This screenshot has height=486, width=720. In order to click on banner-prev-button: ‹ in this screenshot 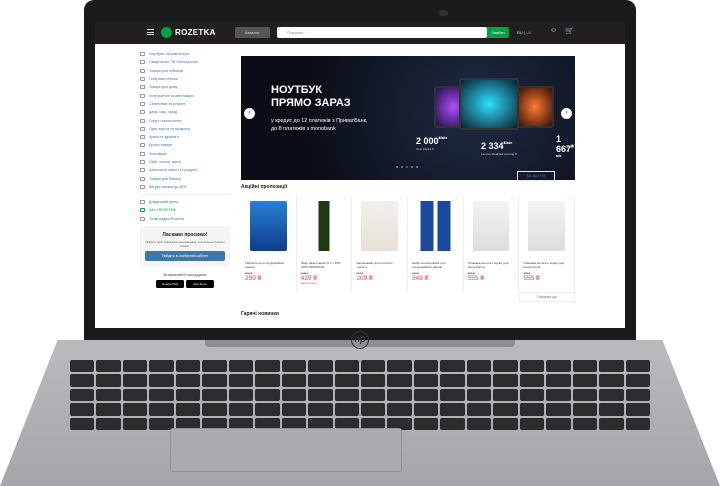, I will do `click(249, 113)`.